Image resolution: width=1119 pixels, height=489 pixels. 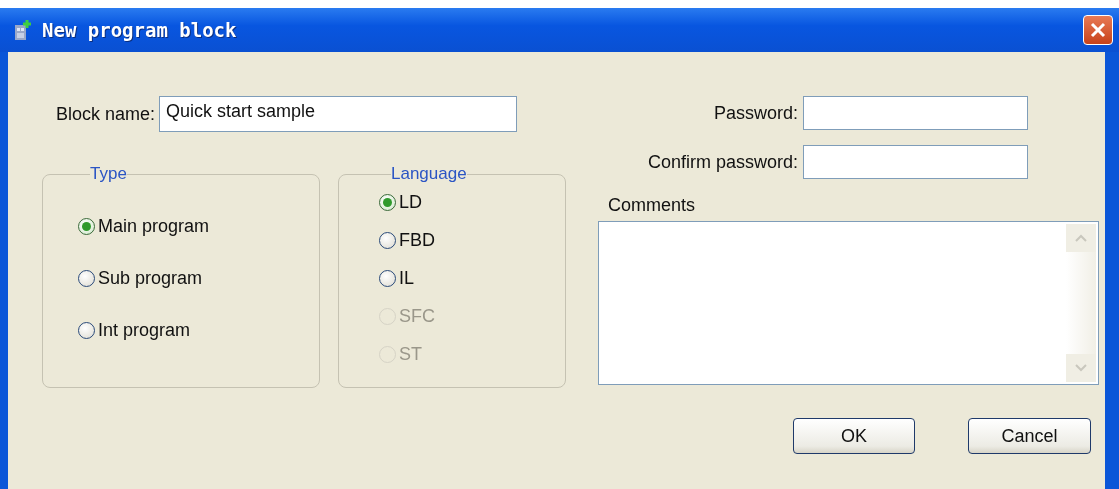 I want to click on cancel-button: Cancel, so click(x=1029, y=436).